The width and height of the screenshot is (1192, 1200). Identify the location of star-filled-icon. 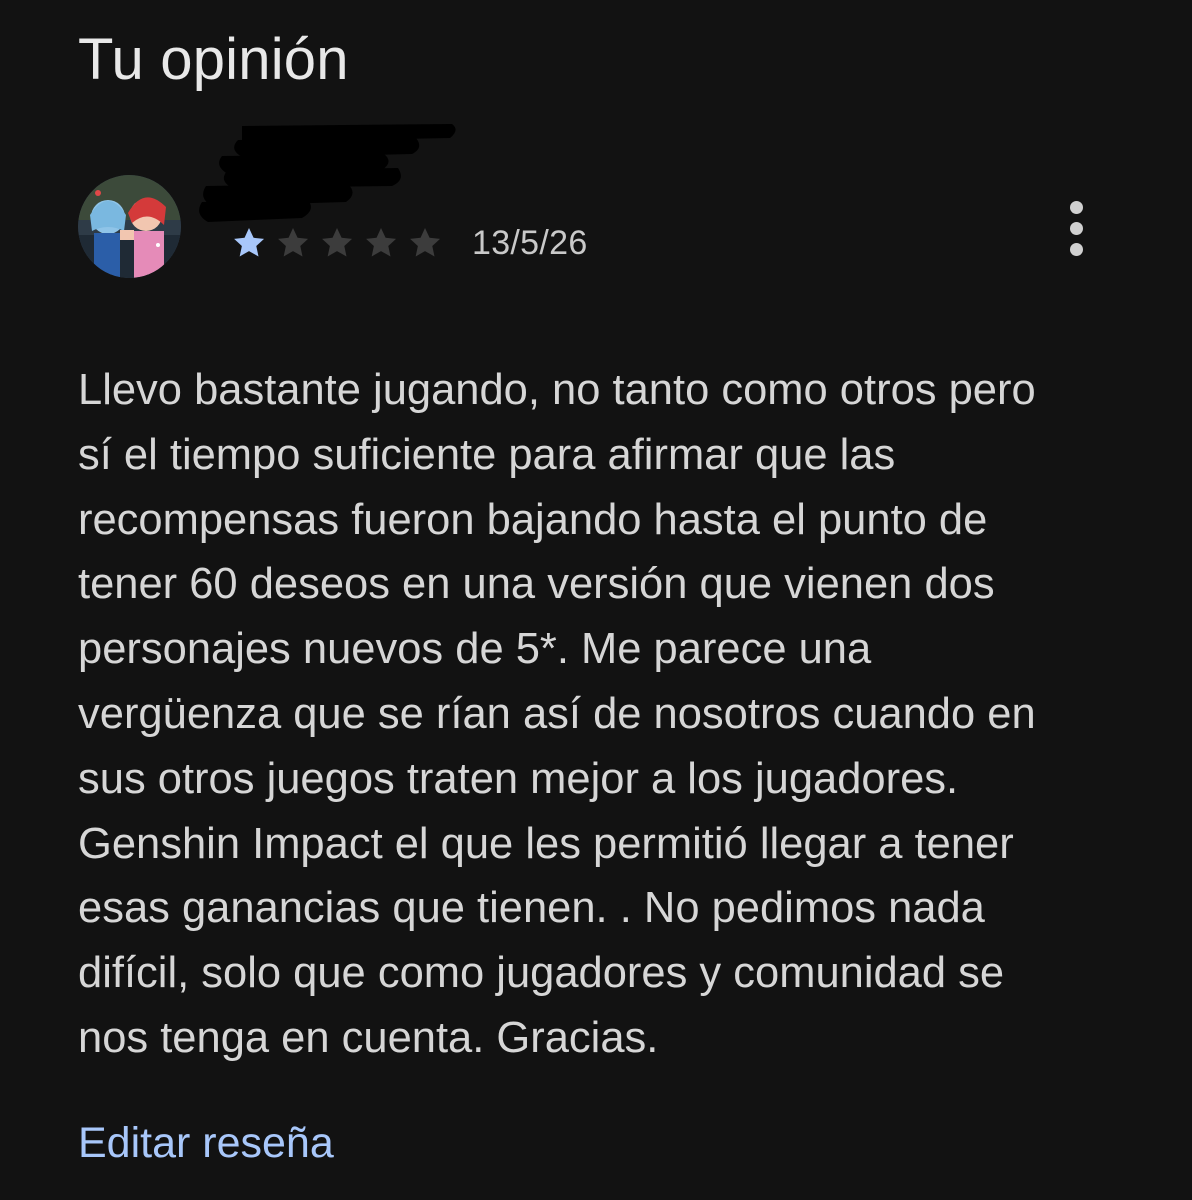
(249, 242).